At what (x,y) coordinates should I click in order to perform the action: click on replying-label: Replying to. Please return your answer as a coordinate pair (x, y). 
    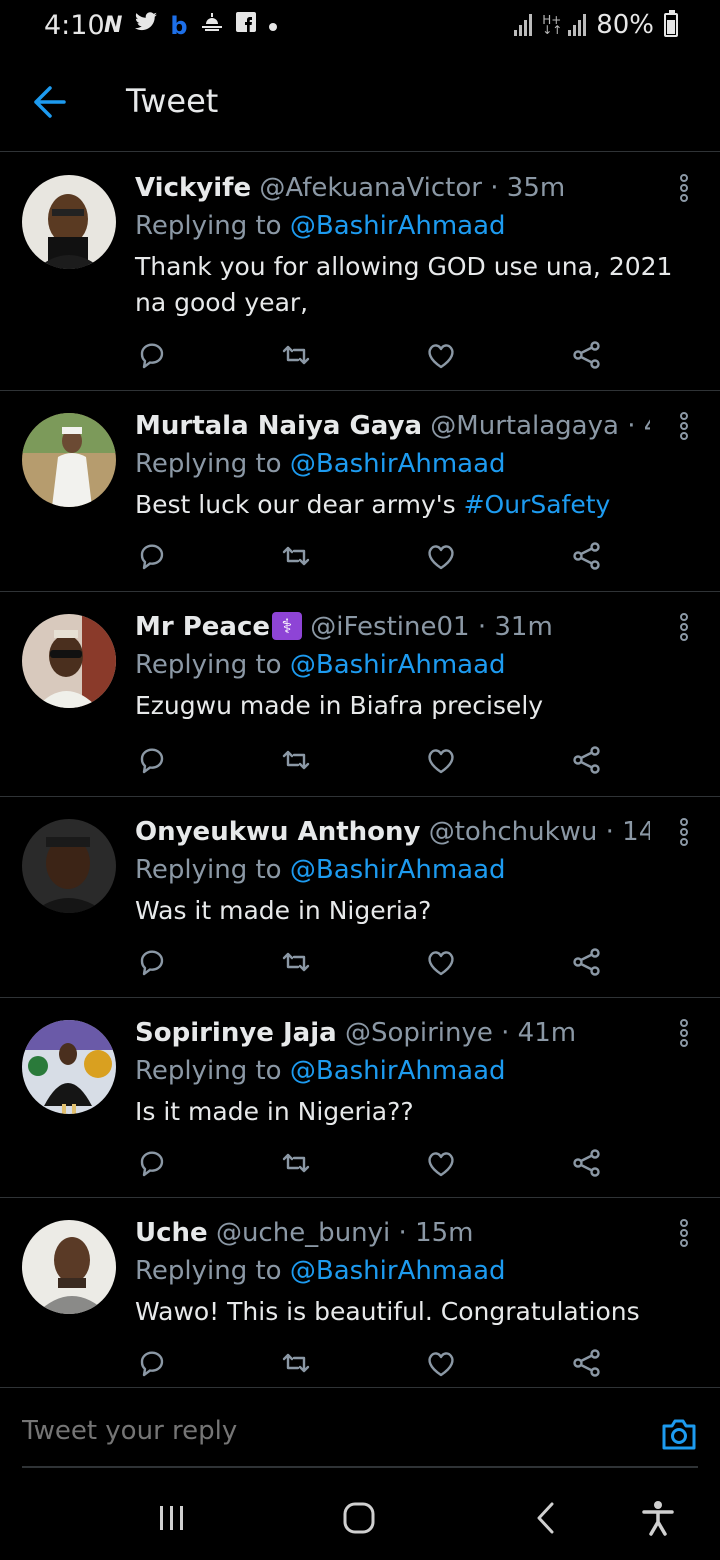
    Looking at the image, I should click on (208, 1271).